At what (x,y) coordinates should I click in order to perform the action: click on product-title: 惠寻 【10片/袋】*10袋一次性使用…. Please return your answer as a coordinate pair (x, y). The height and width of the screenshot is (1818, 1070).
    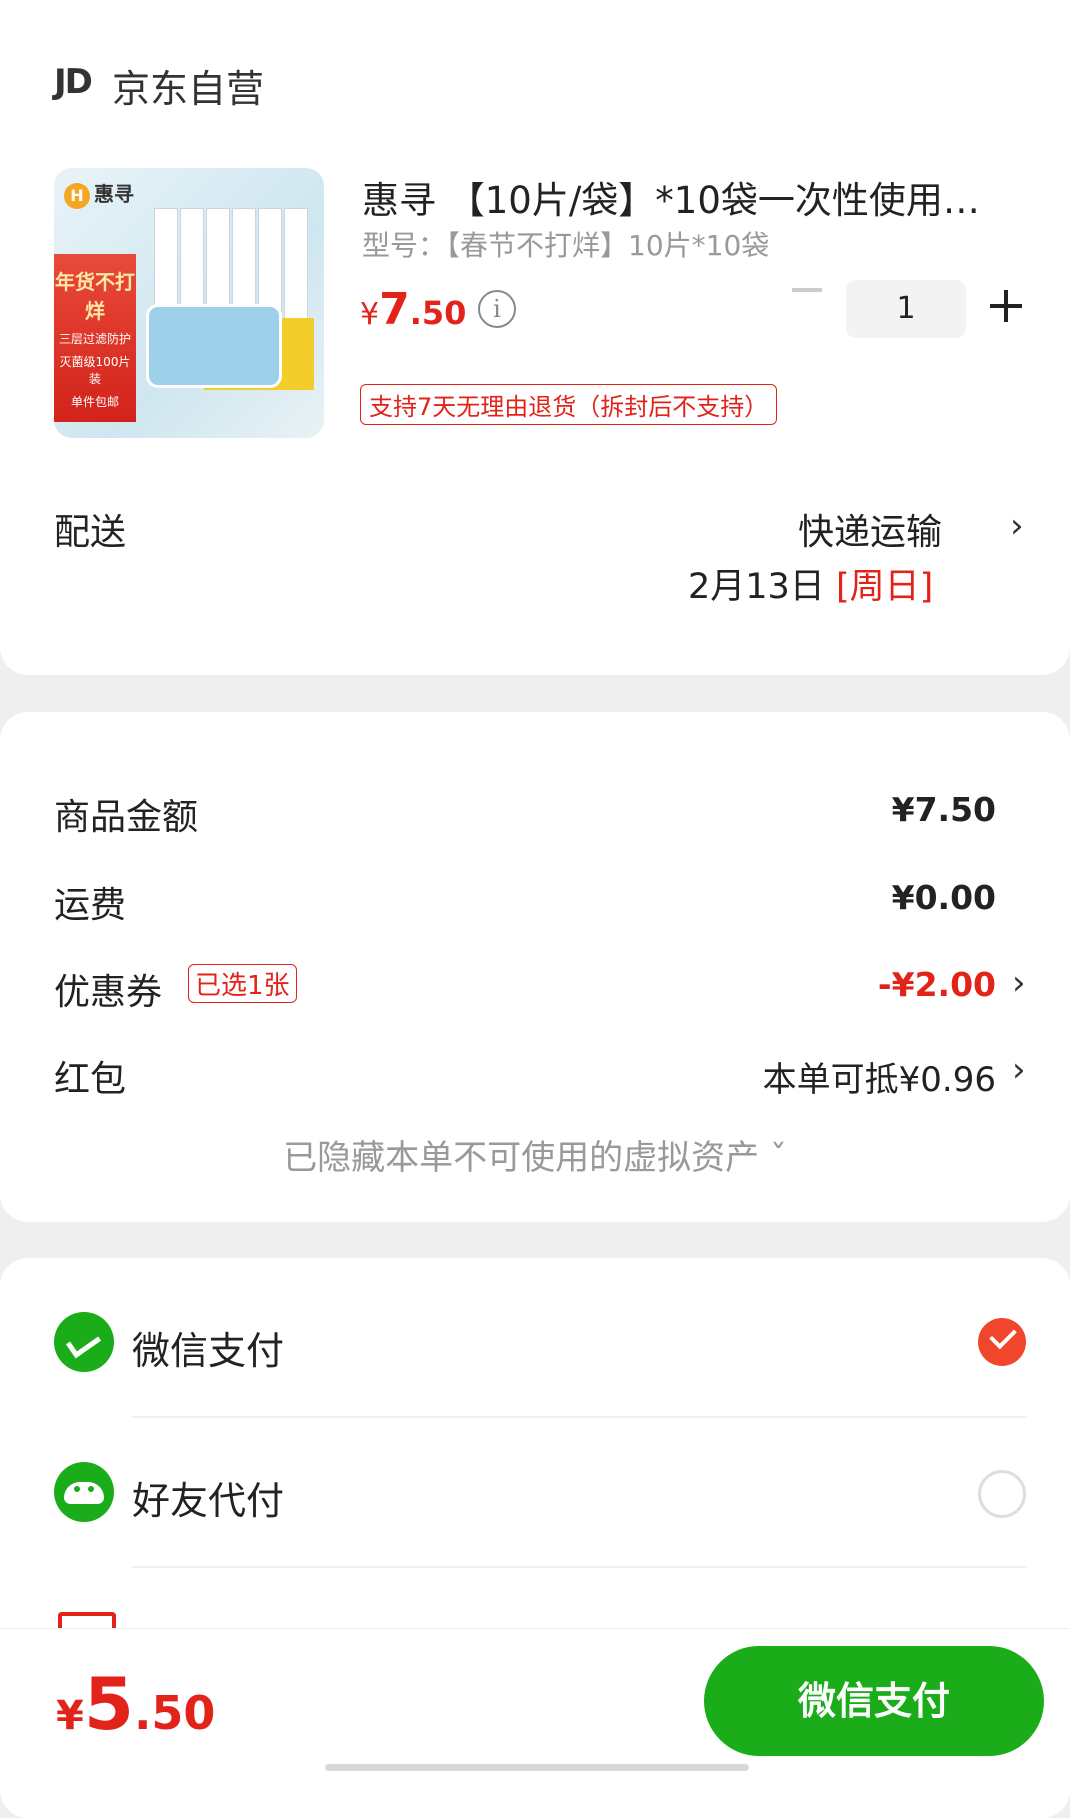
    Looking at the image, I should click on (682, 197).